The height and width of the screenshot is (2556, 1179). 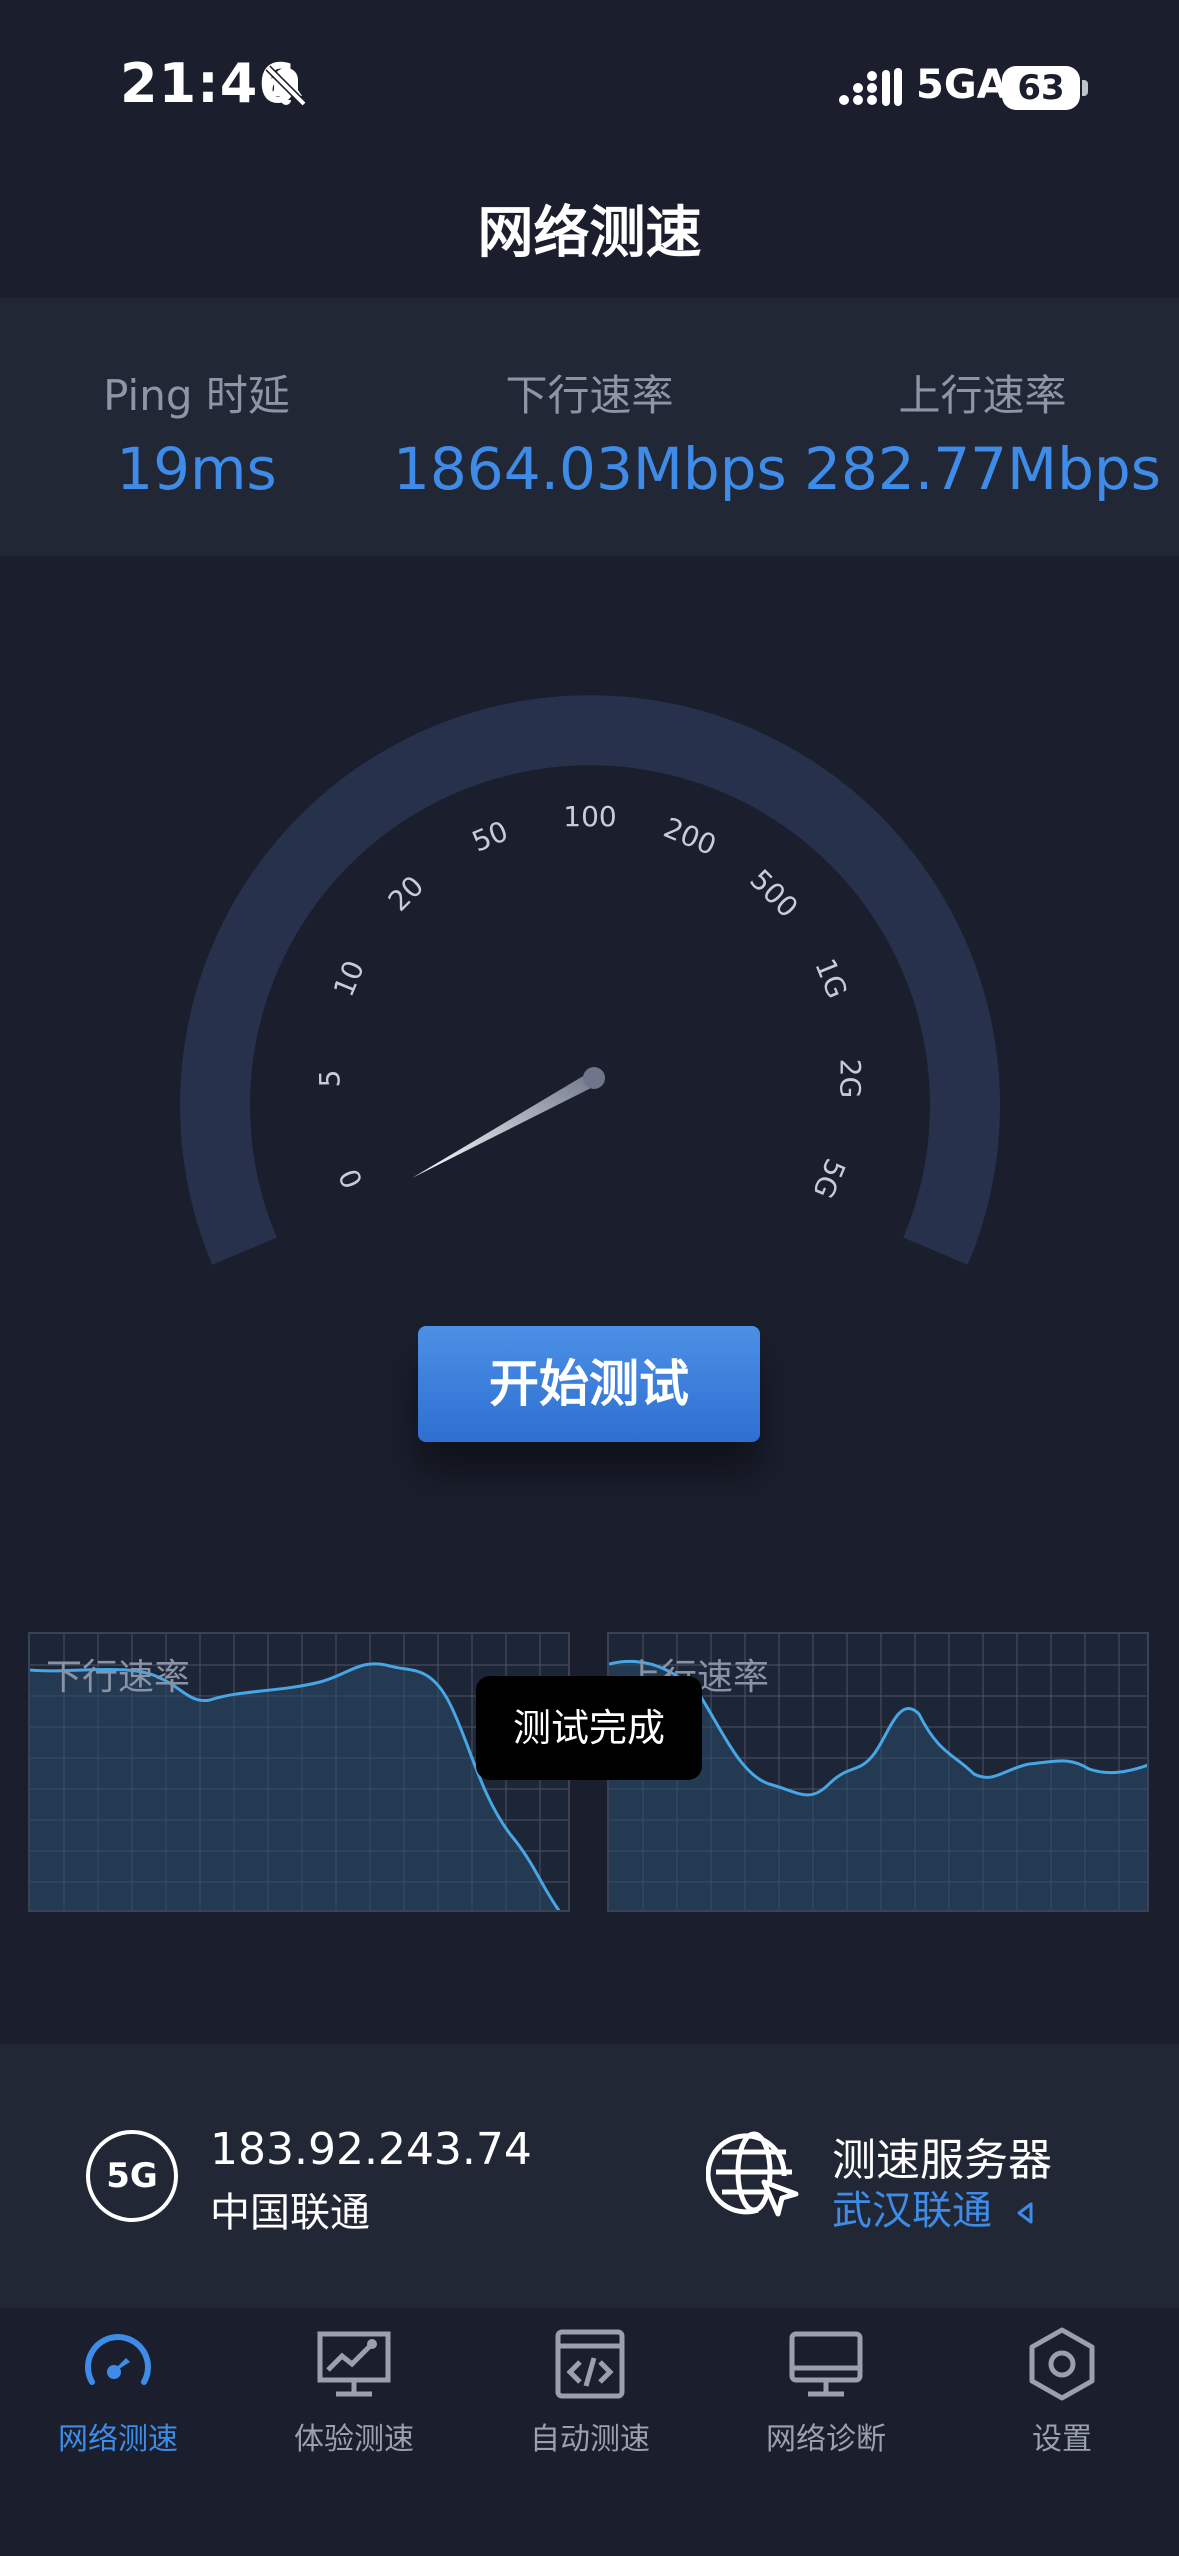 What do you see at coordinates (912, 2211) in the screenshot?
I see `server-name: 武汉联通` at bounding box center [912, 2211].